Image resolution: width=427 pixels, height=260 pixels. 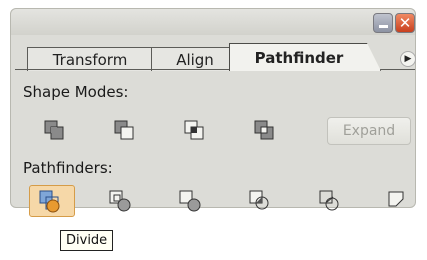 I want to click on shape-modes-label: Shape Modes:, so click(x=76, y=92).